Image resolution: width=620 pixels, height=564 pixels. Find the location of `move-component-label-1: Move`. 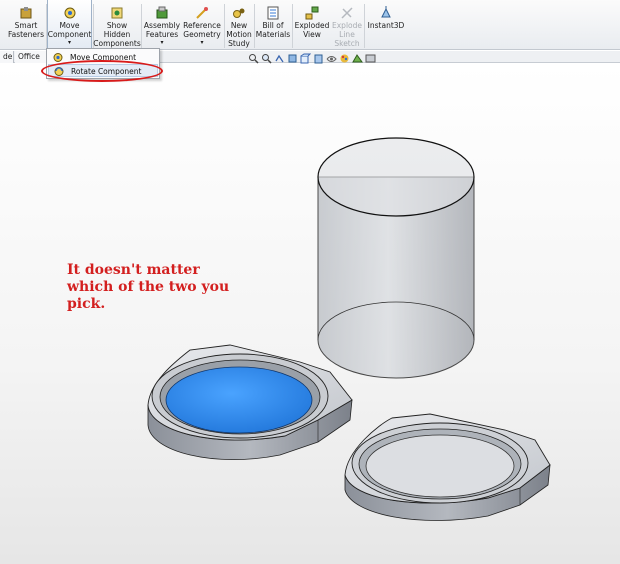

move-component-label-1: Move is located at coordinates (69, 25).